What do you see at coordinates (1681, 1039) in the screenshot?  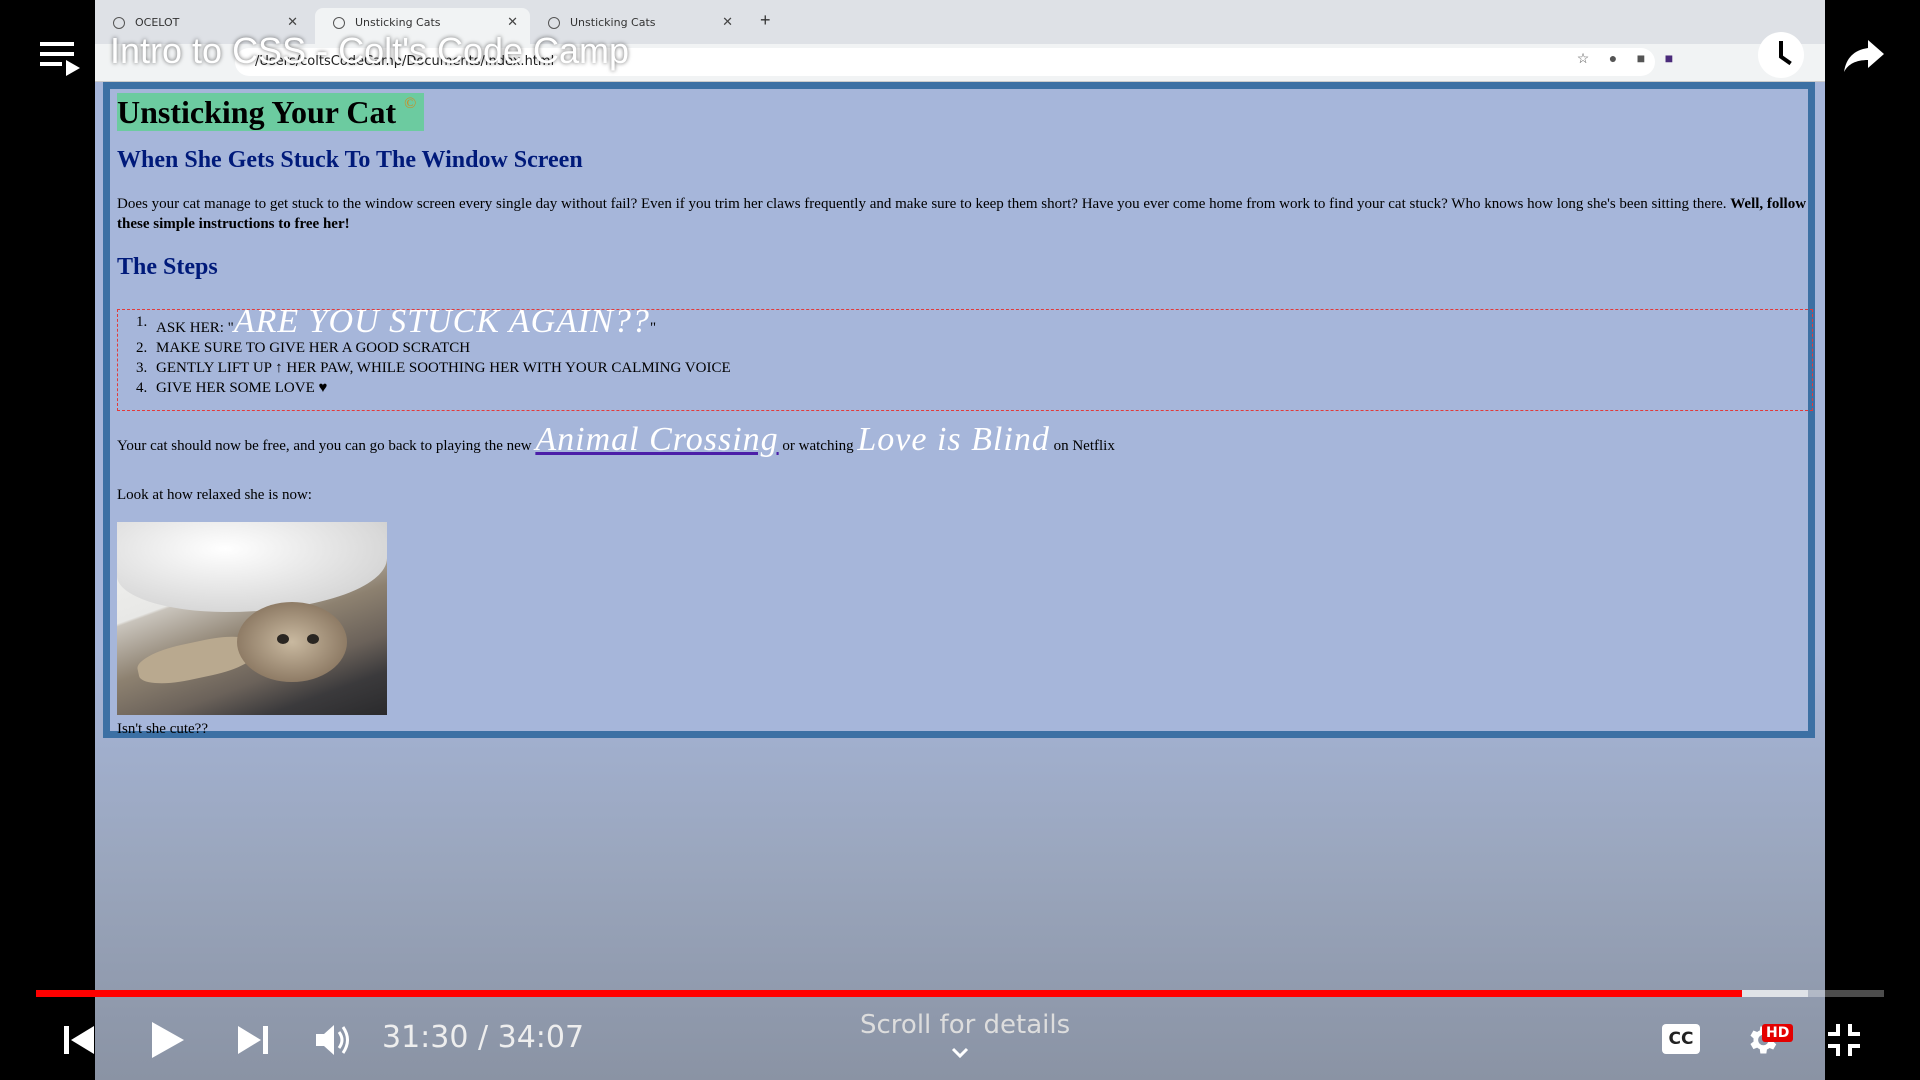 I see `captions-button: CC` at bounding box center [1681, 1039].